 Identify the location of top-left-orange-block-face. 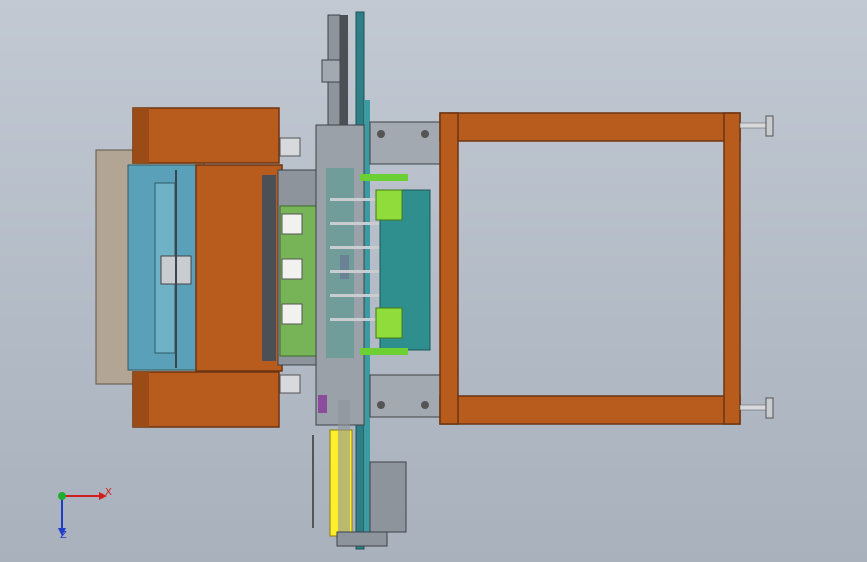
(141, 135).